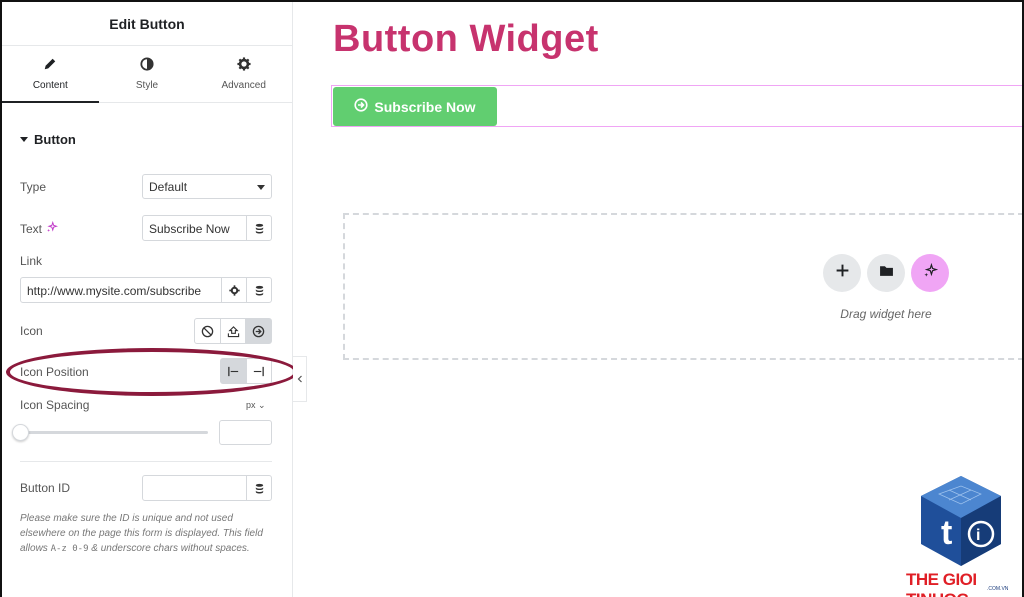 The width and height of the screenshot is (1024, 597). Describe the element at coordinates (147, 24) in the screenshot. I see `panel-title: Edit Button` at that location.